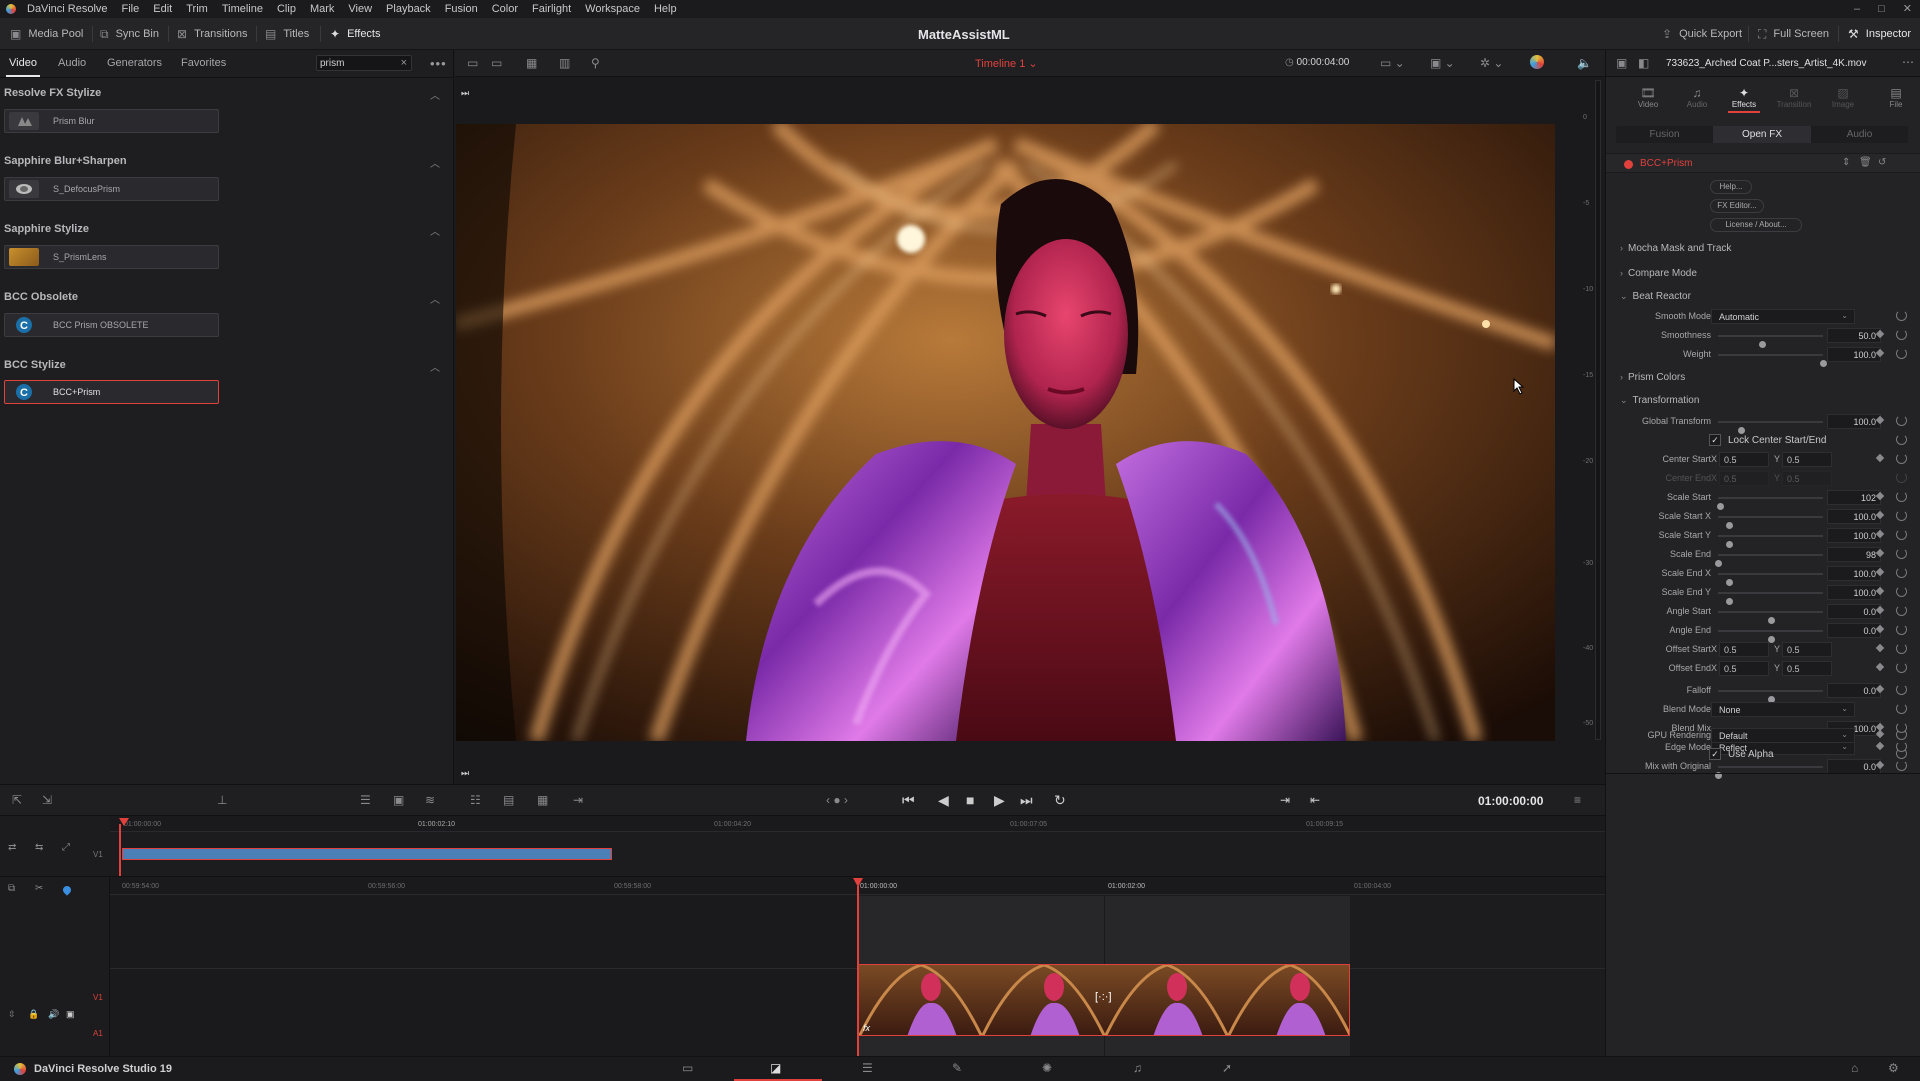  I want to click on timeline-tool-icon: ☷, so click(475, 800).